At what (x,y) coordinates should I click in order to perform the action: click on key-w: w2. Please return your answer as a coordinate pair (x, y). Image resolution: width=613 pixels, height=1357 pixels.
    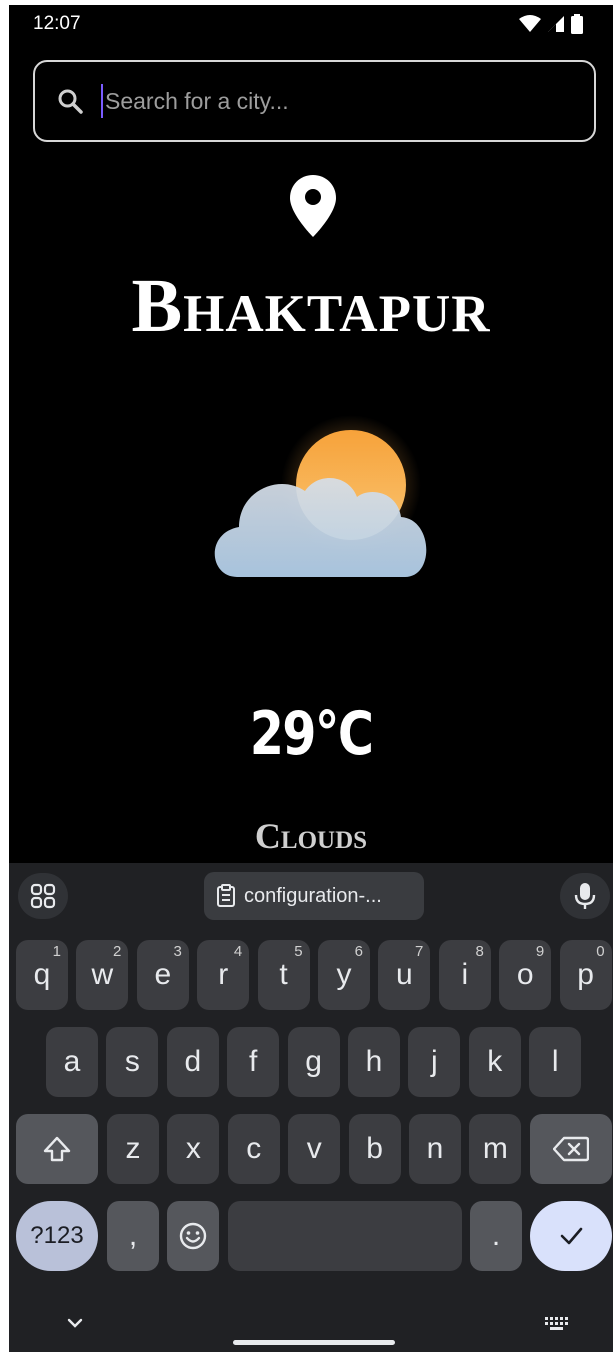
    Looking at the image, I should click on (102, 975).